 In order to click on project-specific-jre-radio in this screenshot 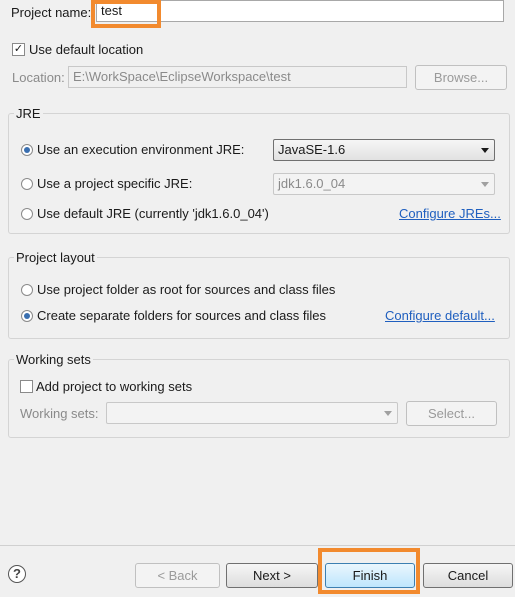, I will do `click(27, 184)`.